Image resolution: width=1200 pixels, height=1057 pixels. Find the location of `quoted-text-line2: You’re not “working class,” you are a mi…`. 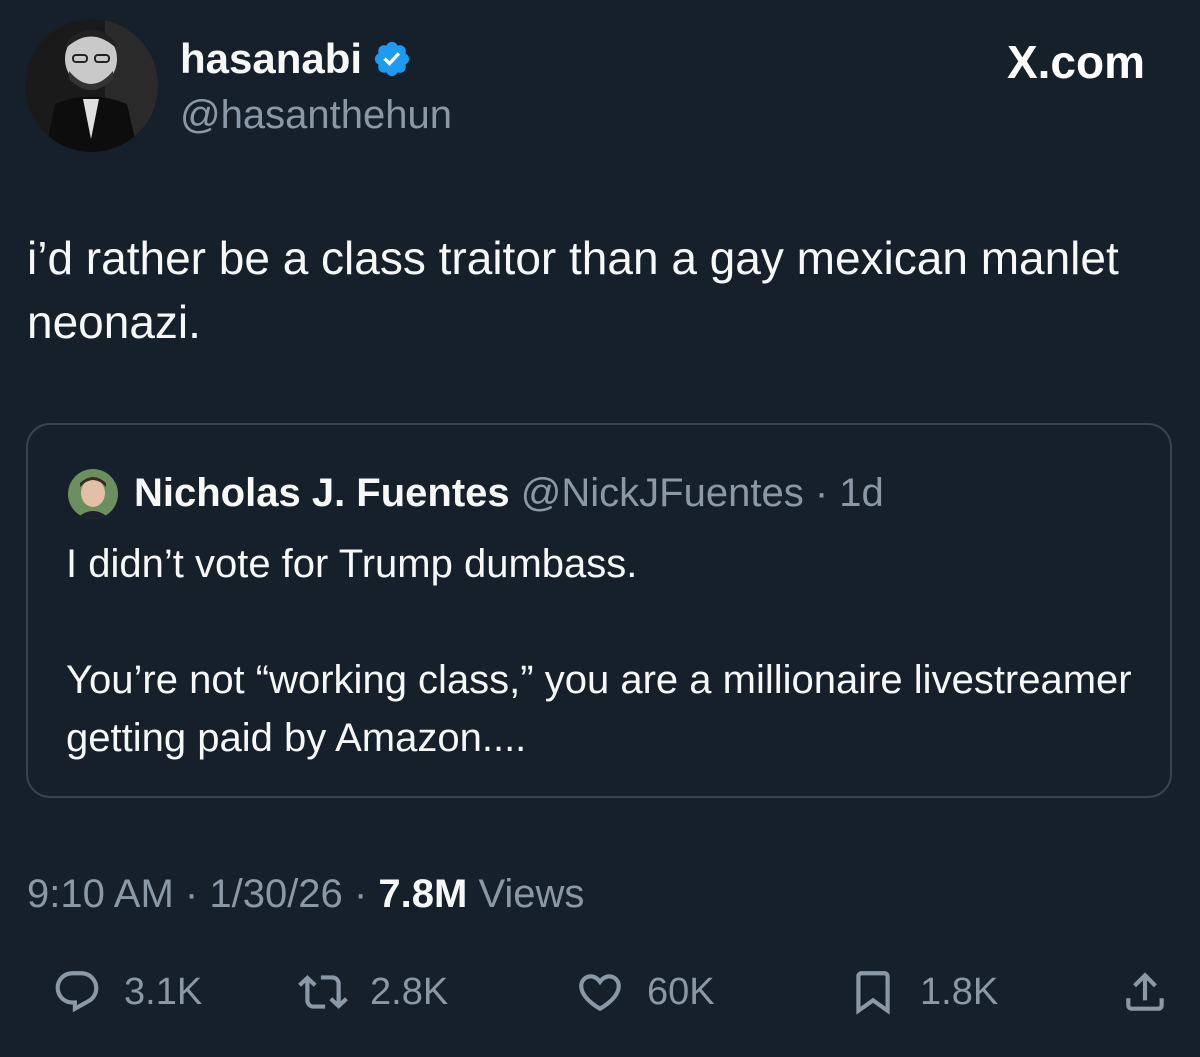

quoted-text-line2: You’re not “working class,” you are a mi… is located at coordinates (599, 709).